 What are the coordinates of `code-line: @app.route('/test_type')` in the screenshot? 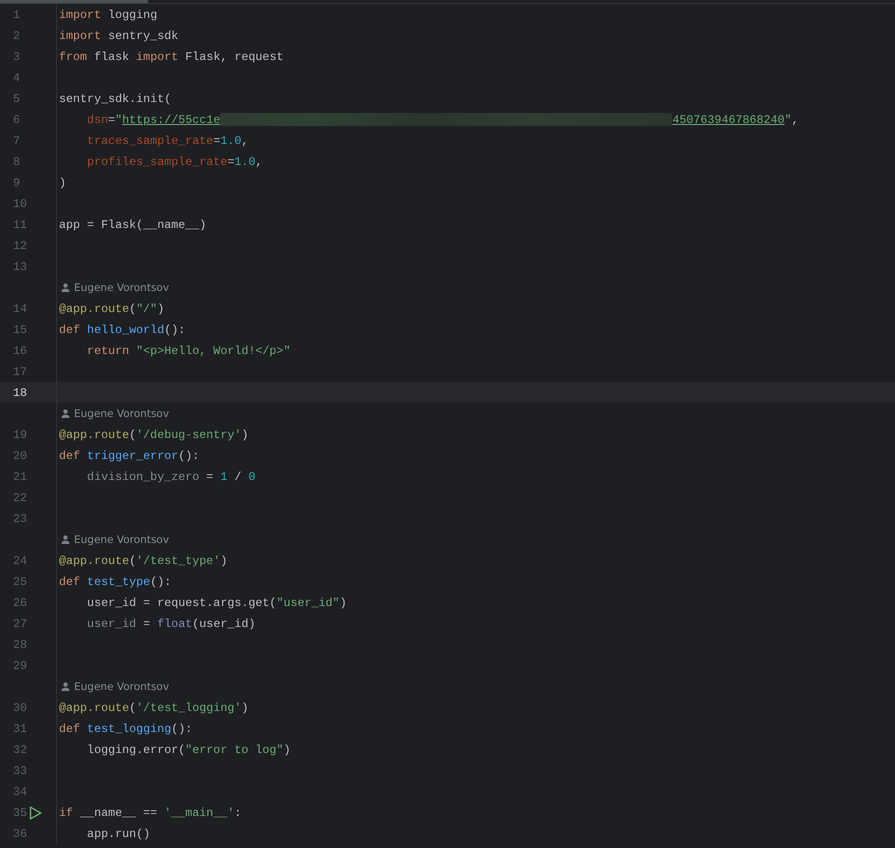 It's located at (143, 561).